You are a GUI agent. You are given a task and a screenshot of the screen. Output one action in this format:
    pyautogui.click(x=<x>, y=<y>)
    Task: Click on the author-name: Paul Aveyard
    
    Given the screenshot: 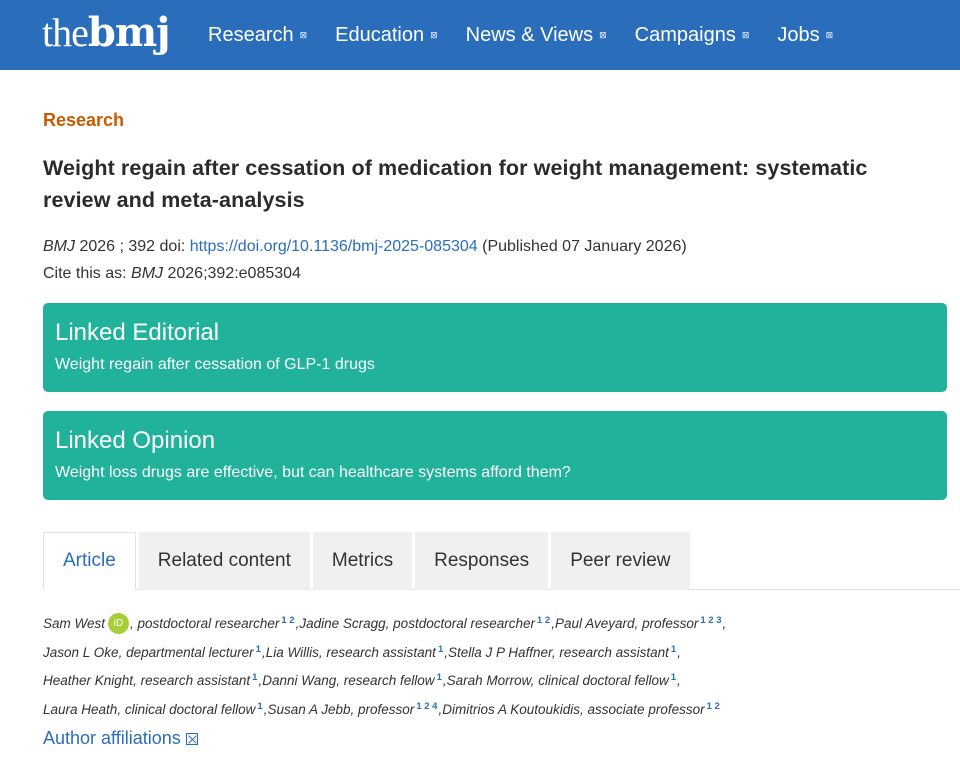 What is the action you would take?
    pyautogui.click(x=595, y=623)
    